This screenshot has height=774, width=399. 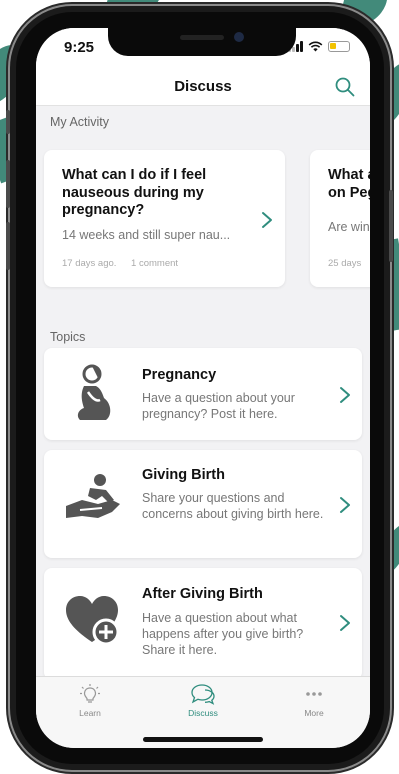 I want to click on topics-heading: Topics, so click(x=68, y=337).